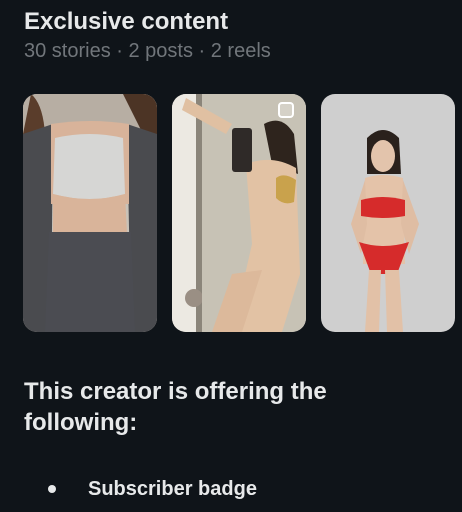 The height and width of the screenshot is (512, 462). What do you see at coordinates (286, 110) in the screenshot?
I see `reel-icon` at bounding box center [286, 110].